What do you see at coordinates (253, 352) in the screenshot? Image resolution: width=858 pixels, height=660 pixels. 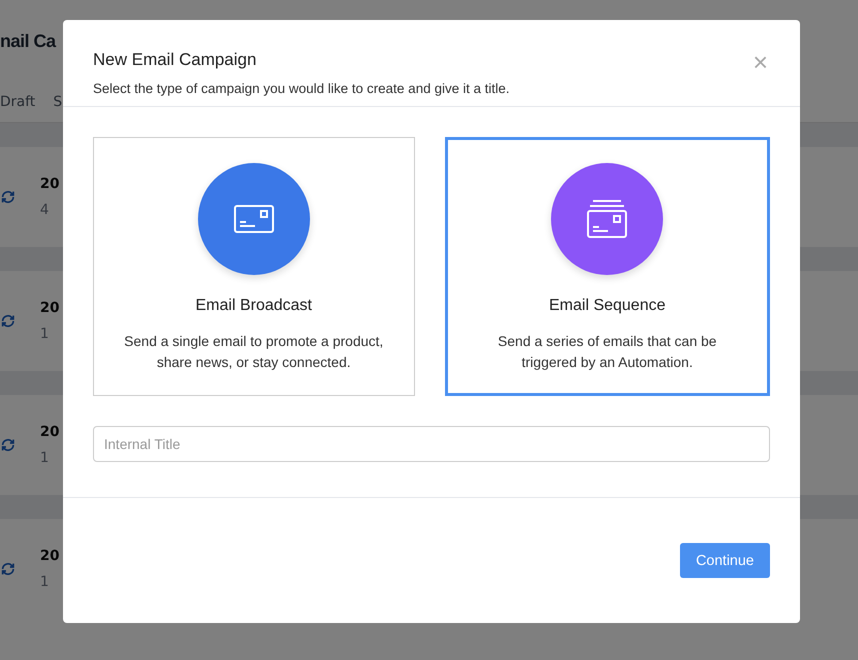 I see `card-description: Send a single email to promote a product, share news, or stay connected.` at bounding box center [253, 352].